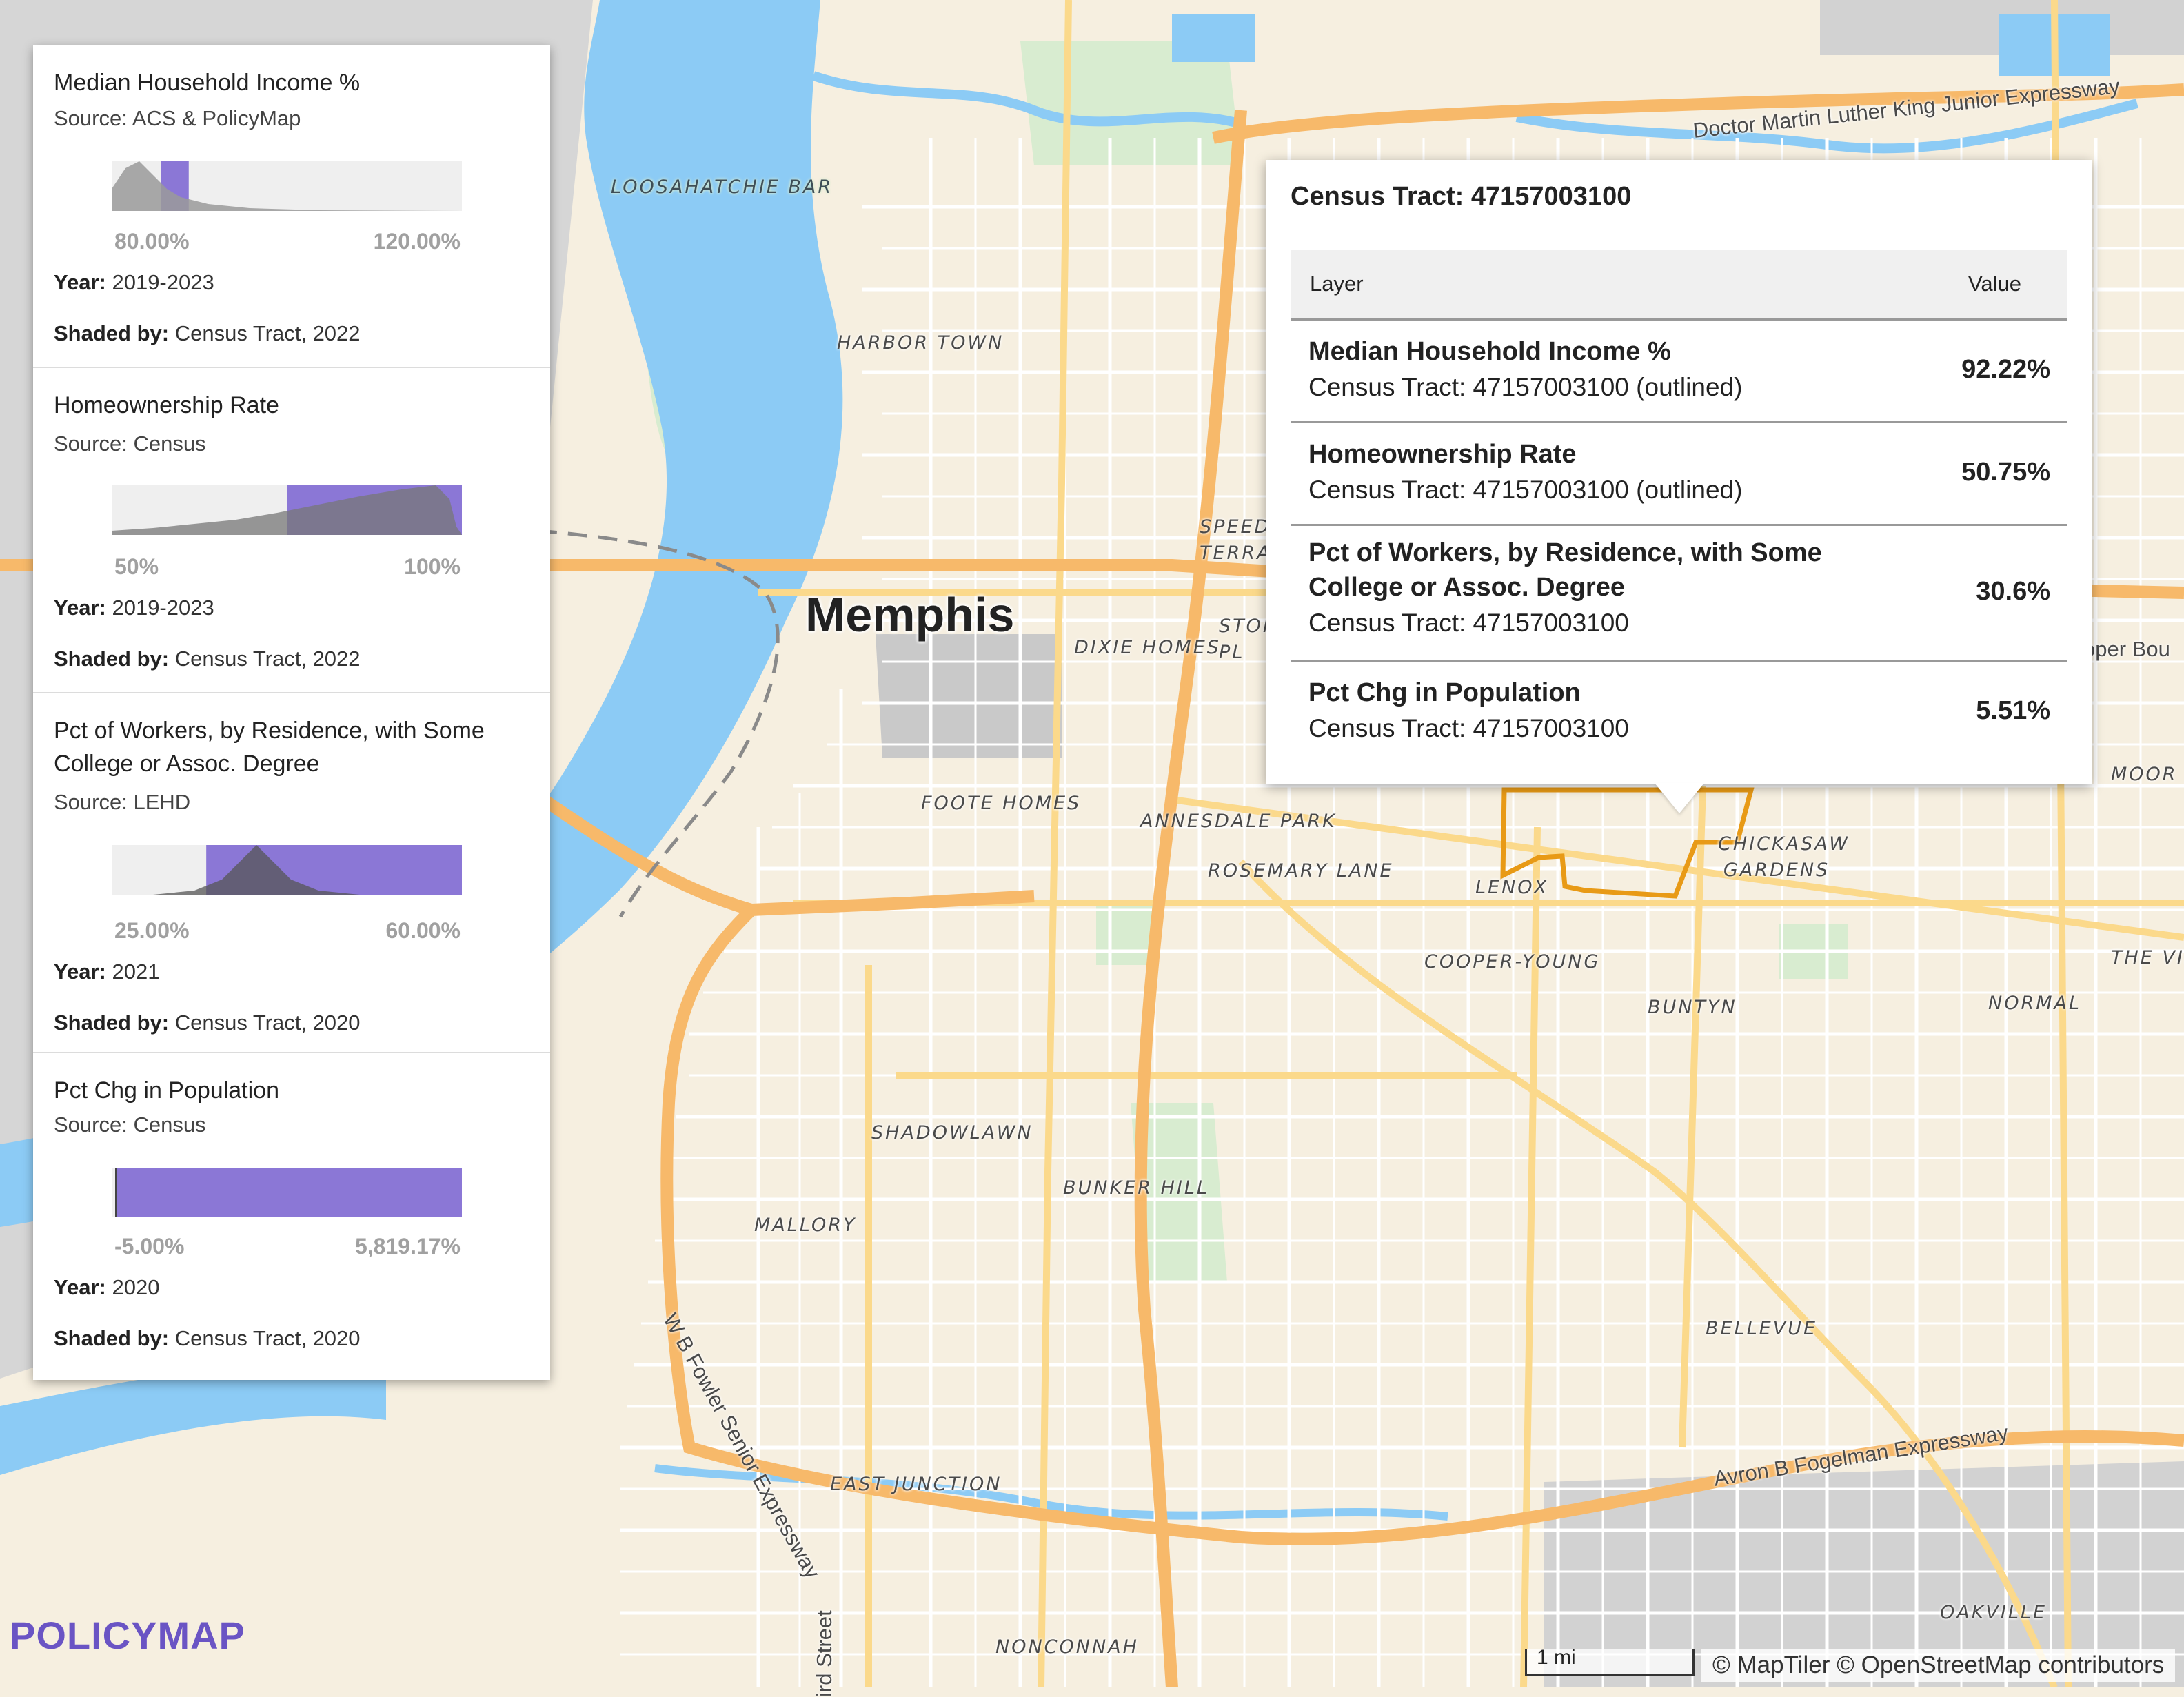  Describe the element at coordinates (1213, 38) in the screenshot. I see `lake-north` at that location.